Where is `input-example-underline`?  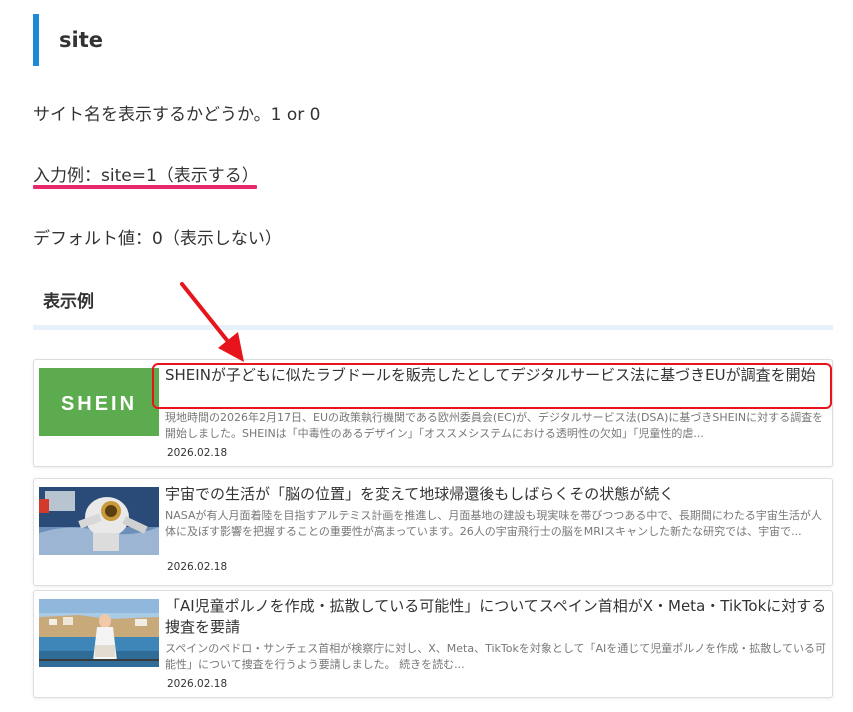 input-example-underline is located at coordinates (145, 187).